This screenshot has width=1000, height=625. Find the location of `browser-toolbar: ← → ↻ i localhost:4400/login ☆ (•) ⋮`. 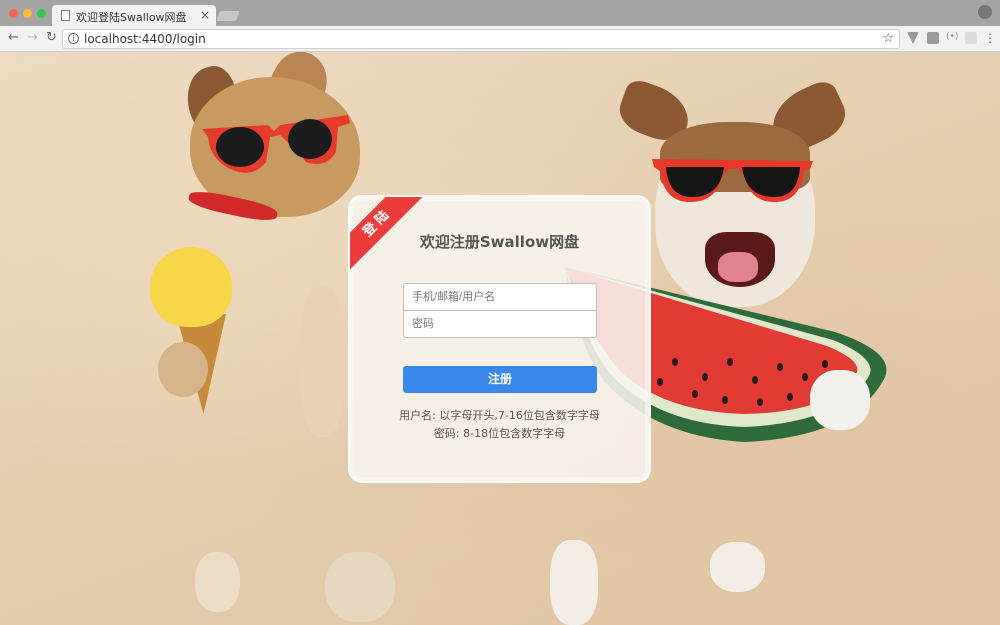

browser-toolbar: ← → ↻ i localhost:4400/login ☆ (•) ⋮ is located at coordinates (500, 39).